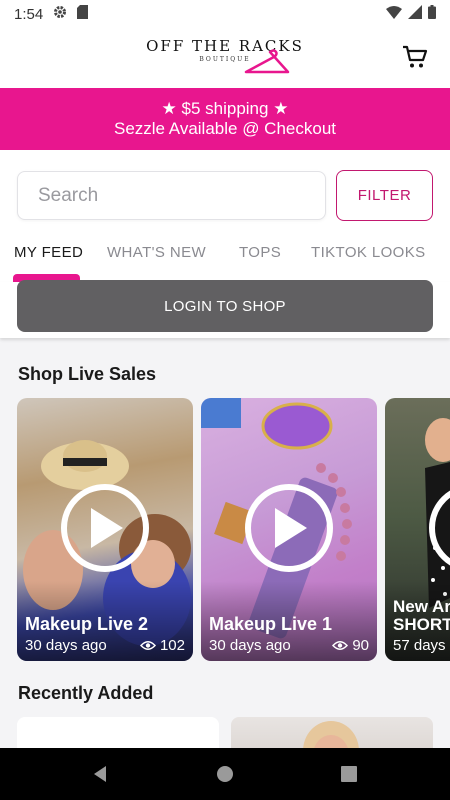 Image resolution: width=450 pixels, height=800 pixels. I want to click on status-time: 1:54, so click(29, 14).